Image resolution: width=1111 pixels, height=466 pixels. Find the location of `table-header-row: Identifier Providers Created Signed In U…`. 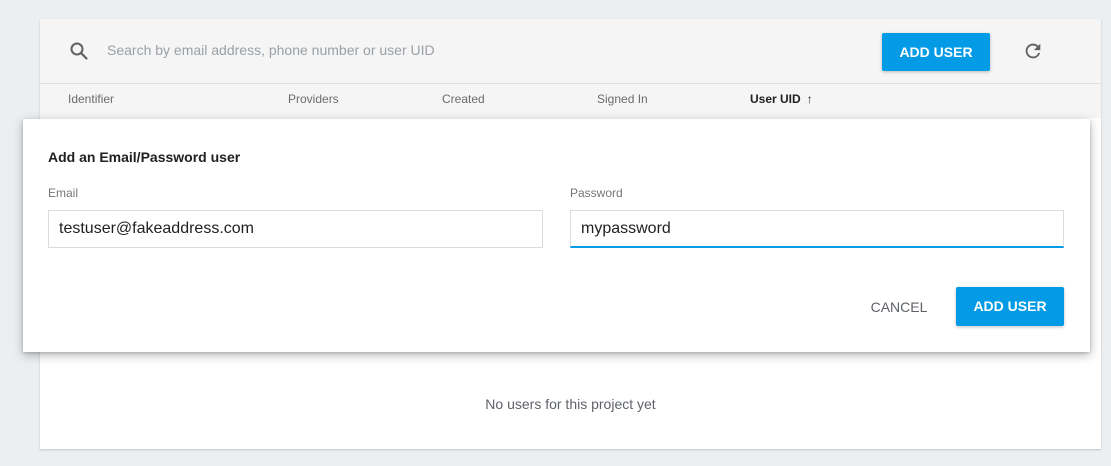

table-header-row: Identifier Providers Created Signed In U… is located at coordinates (570, 101).